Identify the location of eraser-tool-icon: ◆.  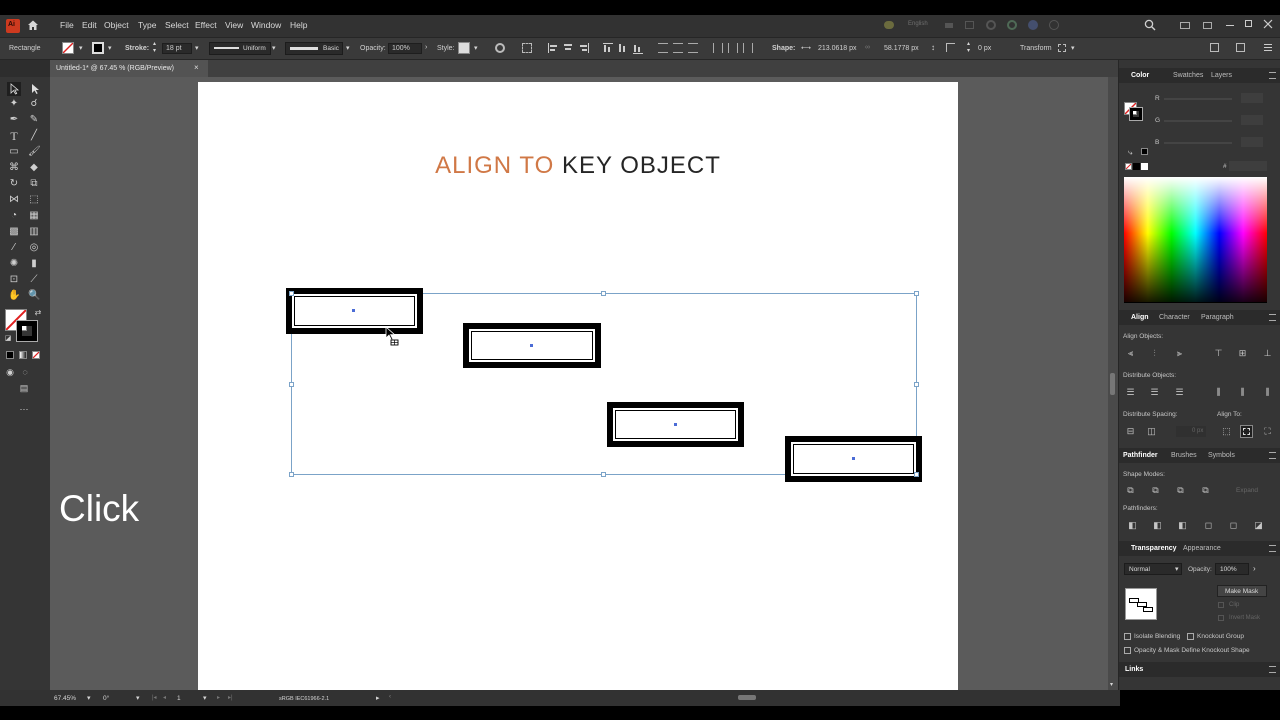
(34, 168).